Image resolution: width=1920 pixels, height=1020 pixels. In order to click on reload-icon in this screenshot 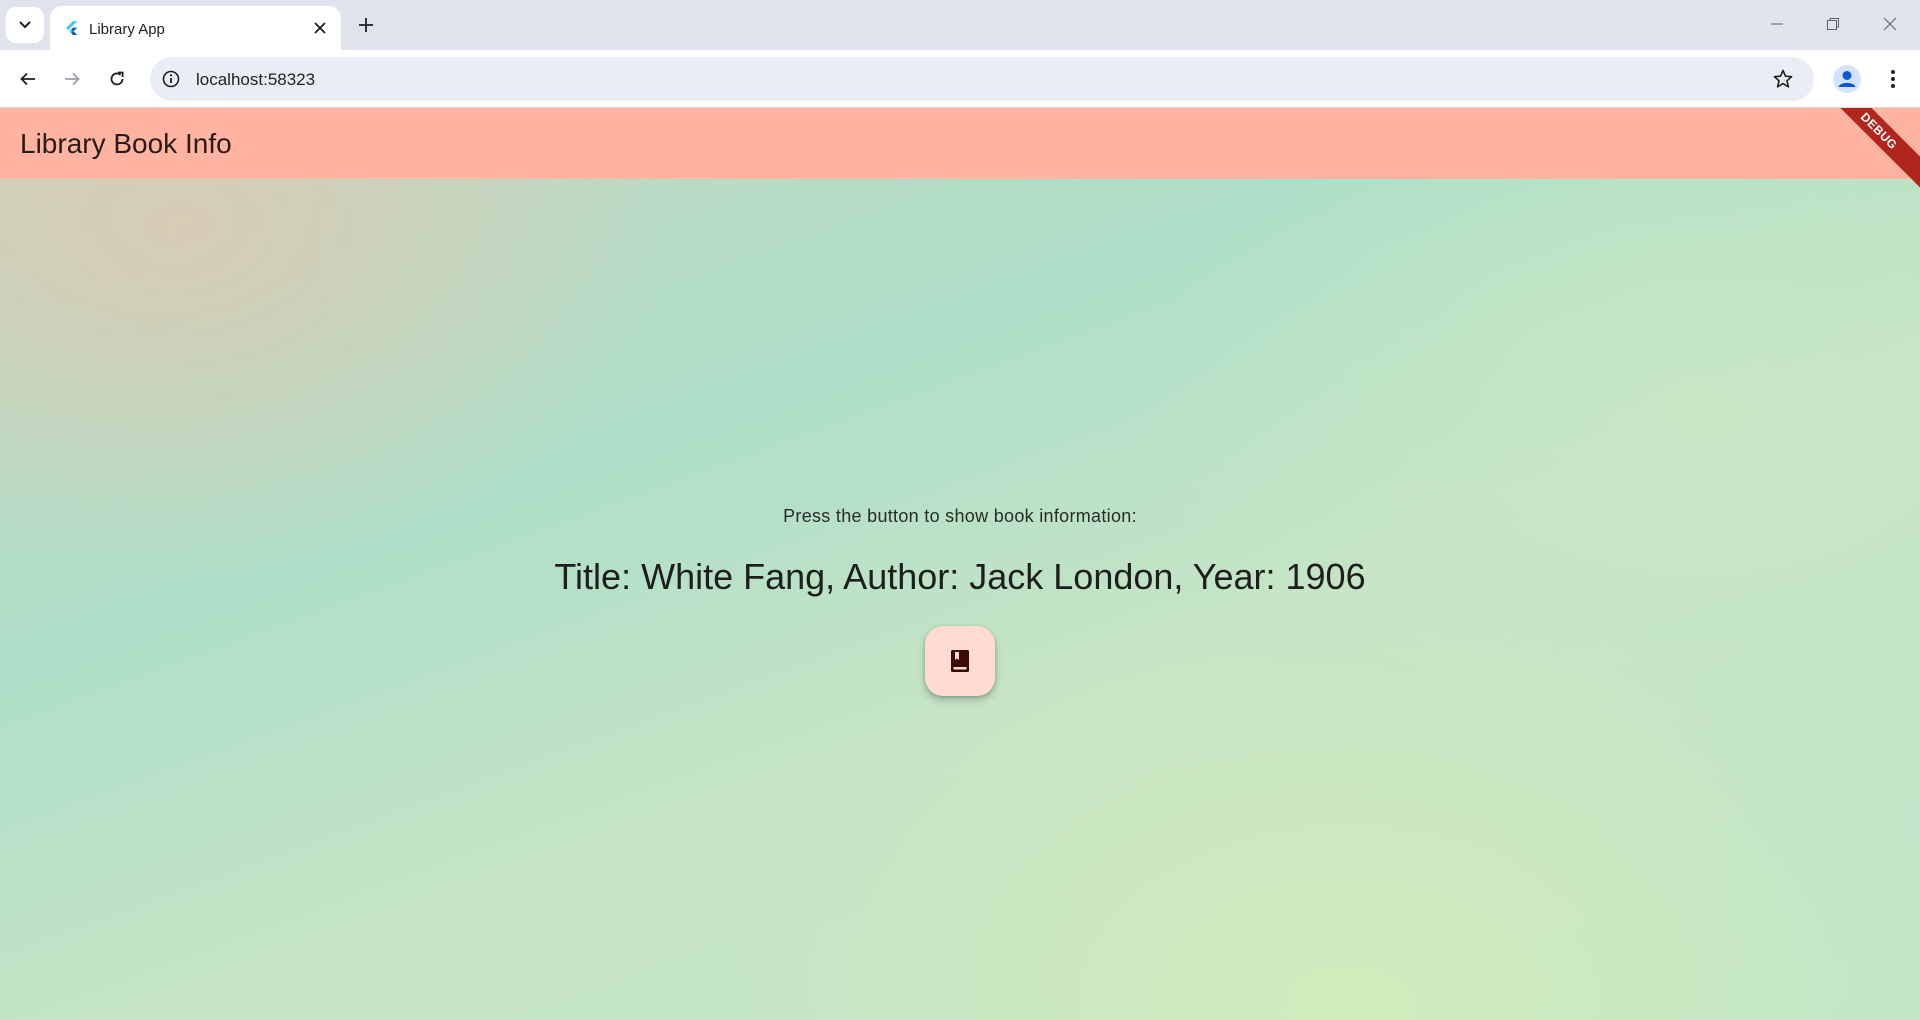, I will do `click(117, 78)`.